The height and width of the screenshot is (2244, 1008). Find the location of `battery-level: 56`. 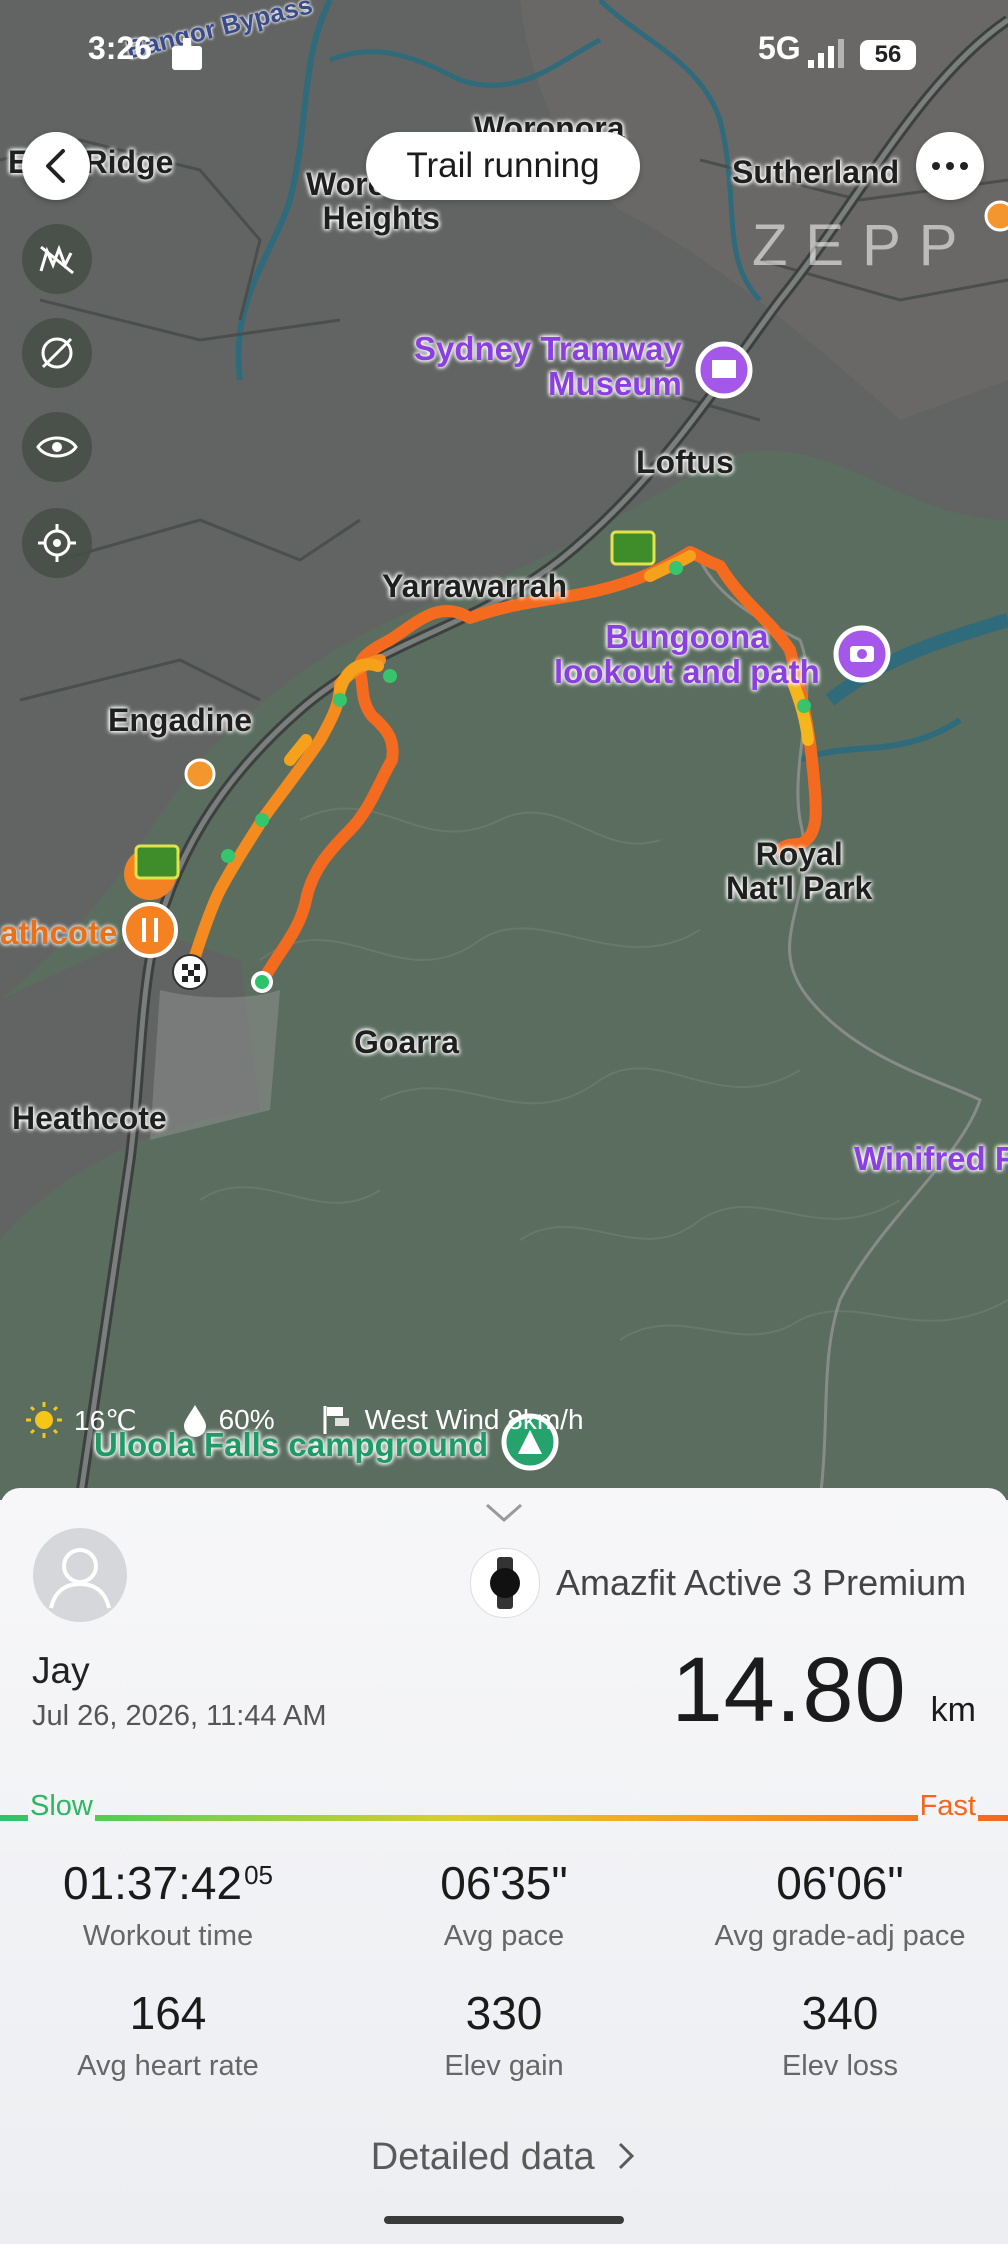

battery-level: 56 is located at coordinates (888, 54).